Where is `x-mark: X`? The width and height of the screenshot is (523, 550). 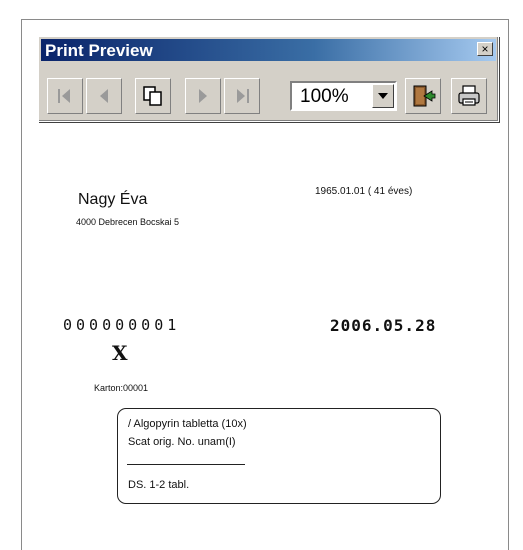
x-mark: X is located at coordinates (120, 353).